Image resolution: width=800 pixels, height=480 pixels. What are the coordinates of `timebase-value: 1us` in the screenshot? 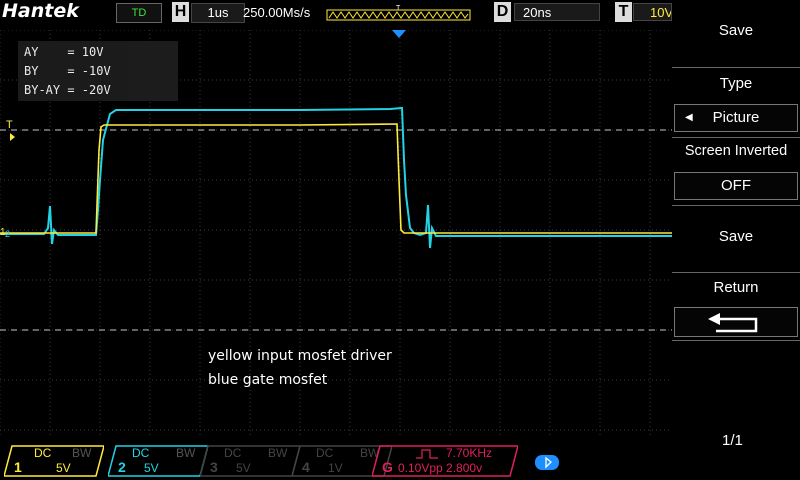 It's located at (218, 13).